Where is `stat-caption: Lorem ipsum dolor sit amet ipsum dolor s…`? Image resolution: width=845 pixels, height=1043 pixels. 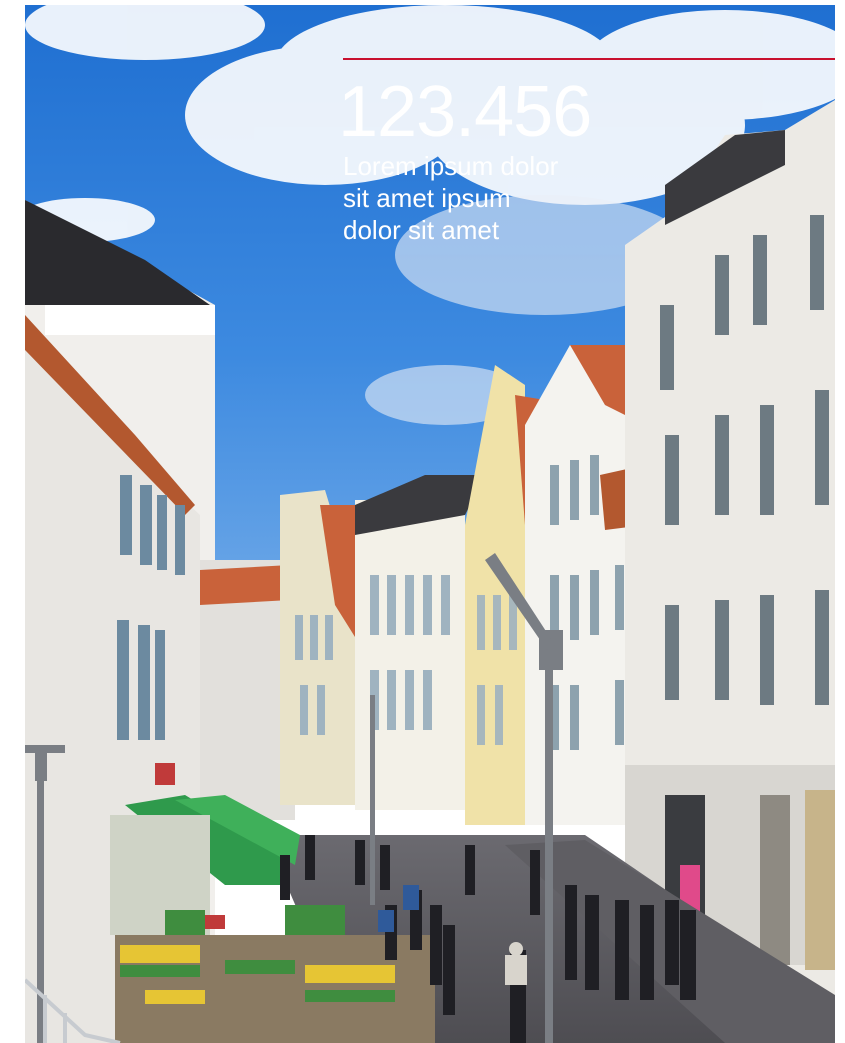
stat-caption: Lorem ipsum dolor sit amet ipsum dolor s… is located at coordinates (493, 198).